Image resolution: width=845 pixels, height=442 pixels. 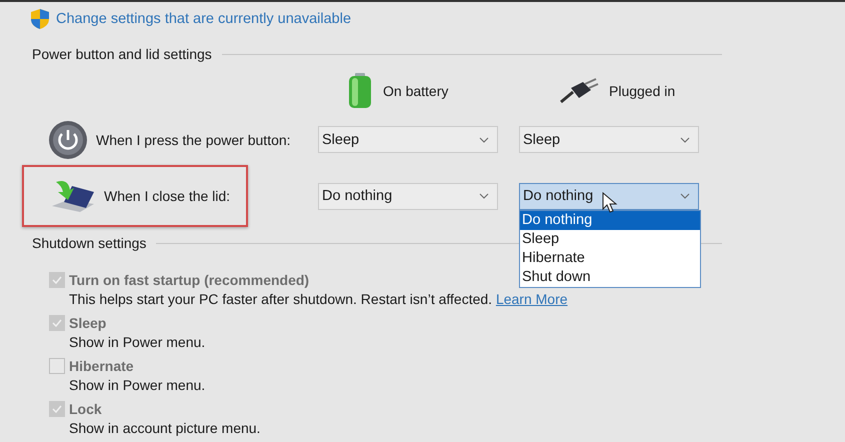 I want to click on dropdown-option: Shut down, so click(x=610, y=277).